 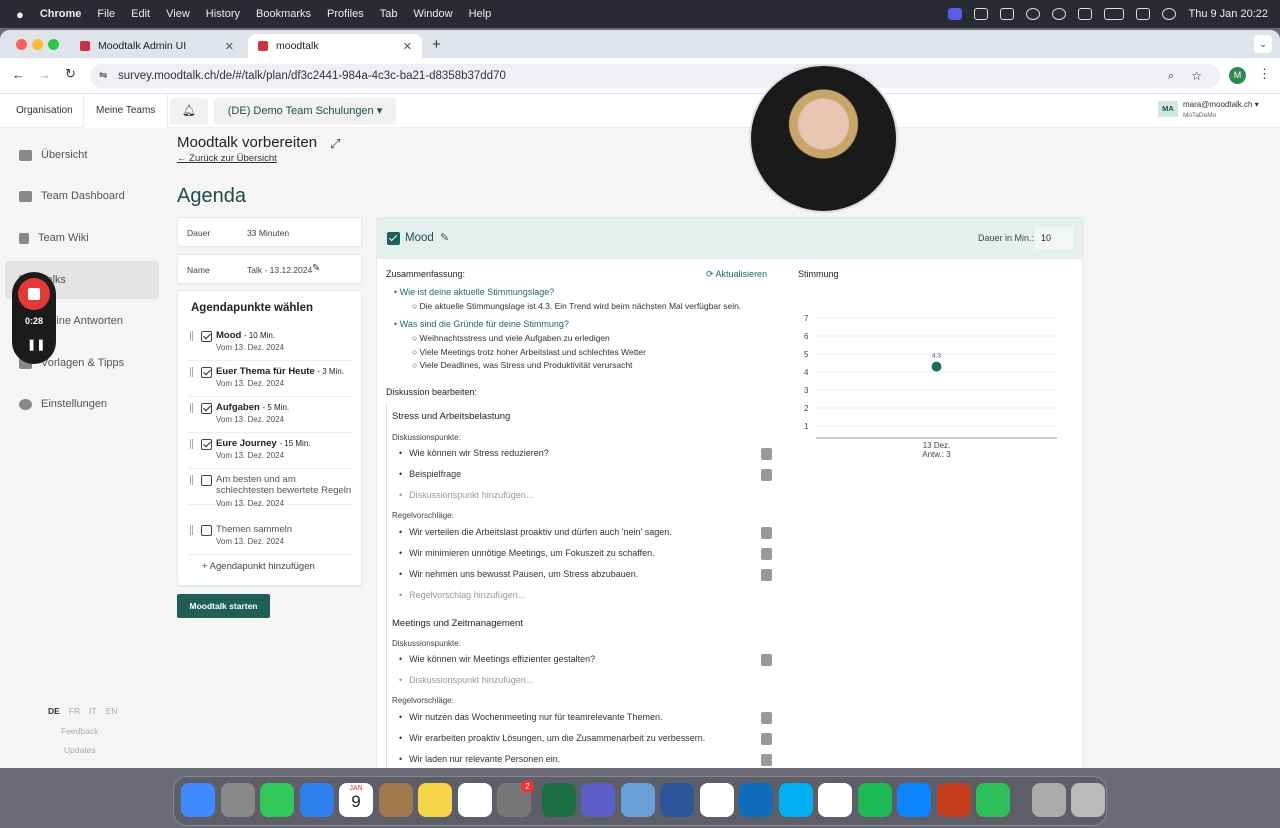 I want to click on reload-icon: ↻, so click(x=70, y=74).